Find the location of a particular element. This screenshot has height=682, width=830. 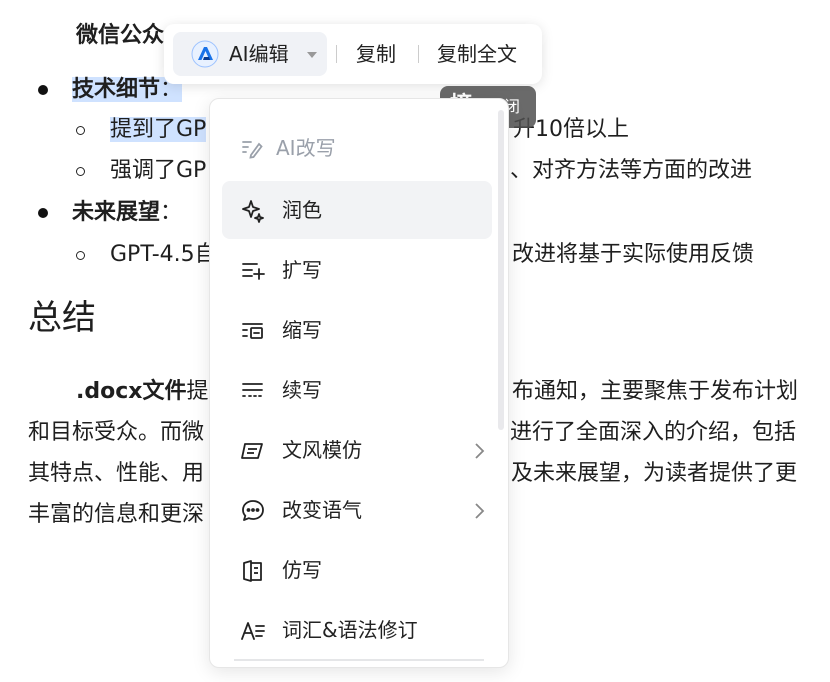

menu-item-label: 仿写 is located at coordinates (302, 570).